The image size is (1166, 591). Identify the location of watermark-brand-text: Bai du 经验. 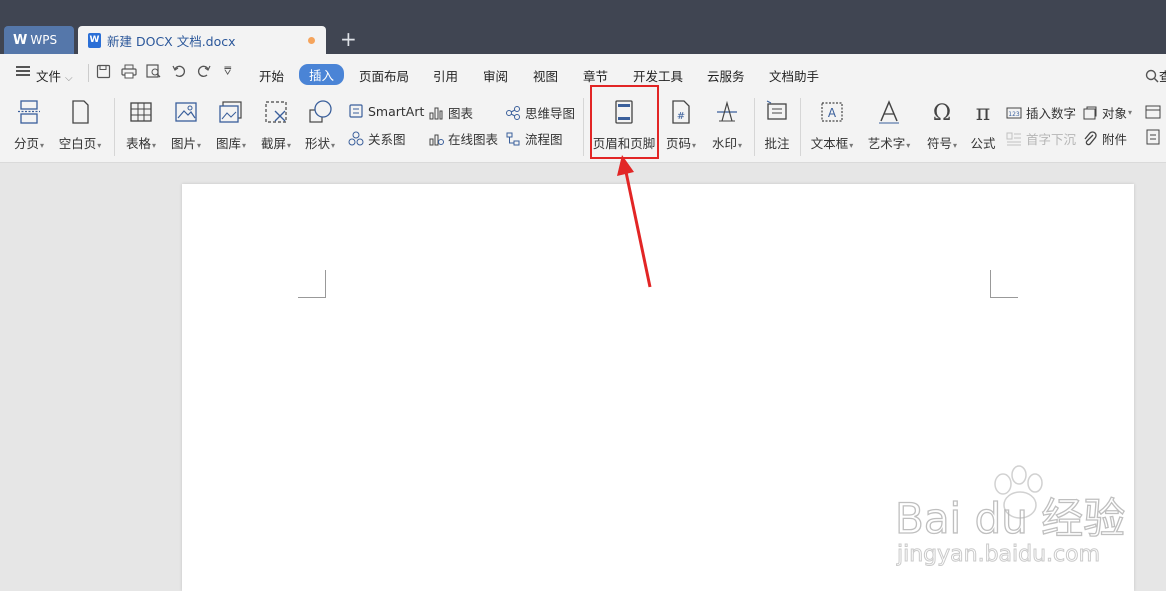
(1010, 518).